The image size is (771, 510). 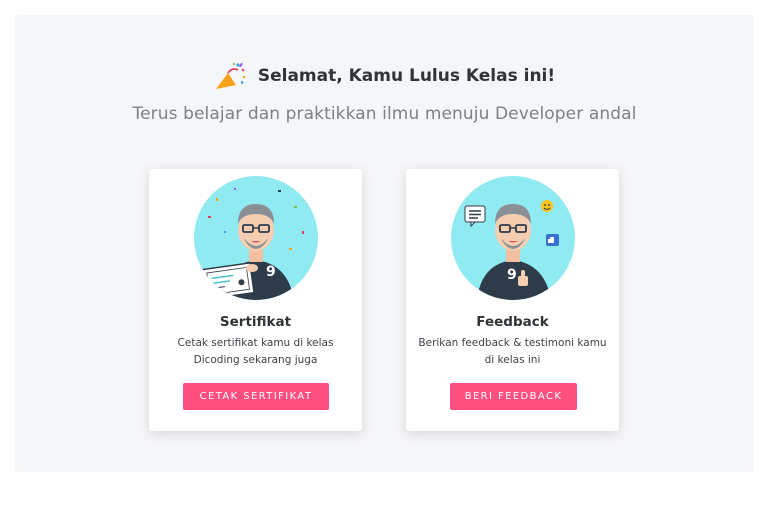 What do you see at coordinates (406, 76) in the screenshot?
I see `page-title: Selamat, Kamu Lulus Kelas ini!` at bounding box center [406, 76].